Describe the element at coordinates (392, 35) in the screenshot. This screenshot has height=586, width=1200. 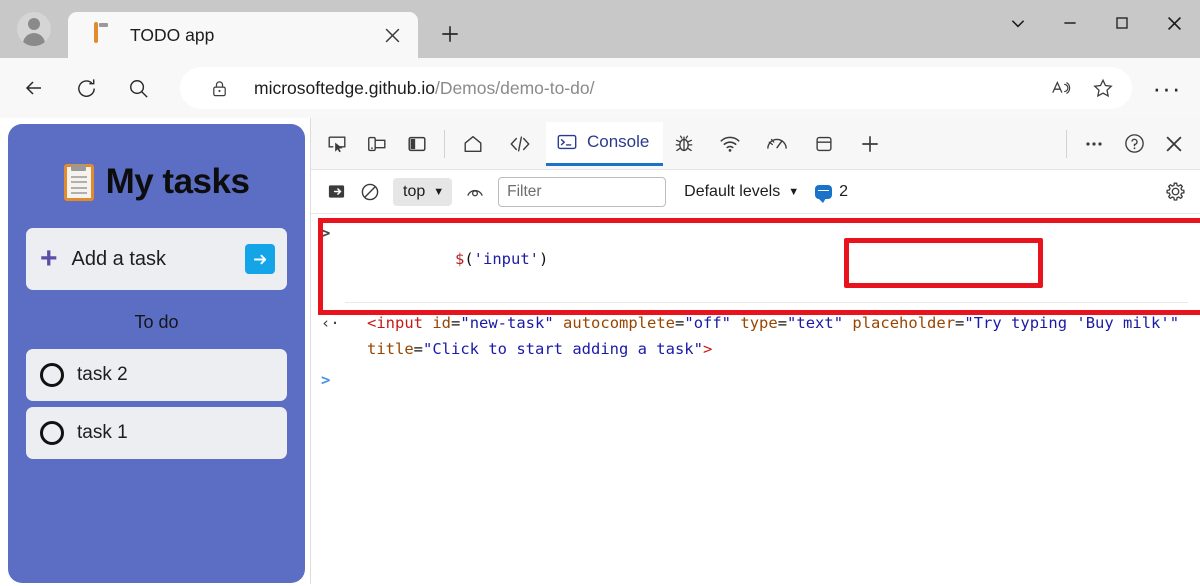
I see `close-tab-icon` at that location.